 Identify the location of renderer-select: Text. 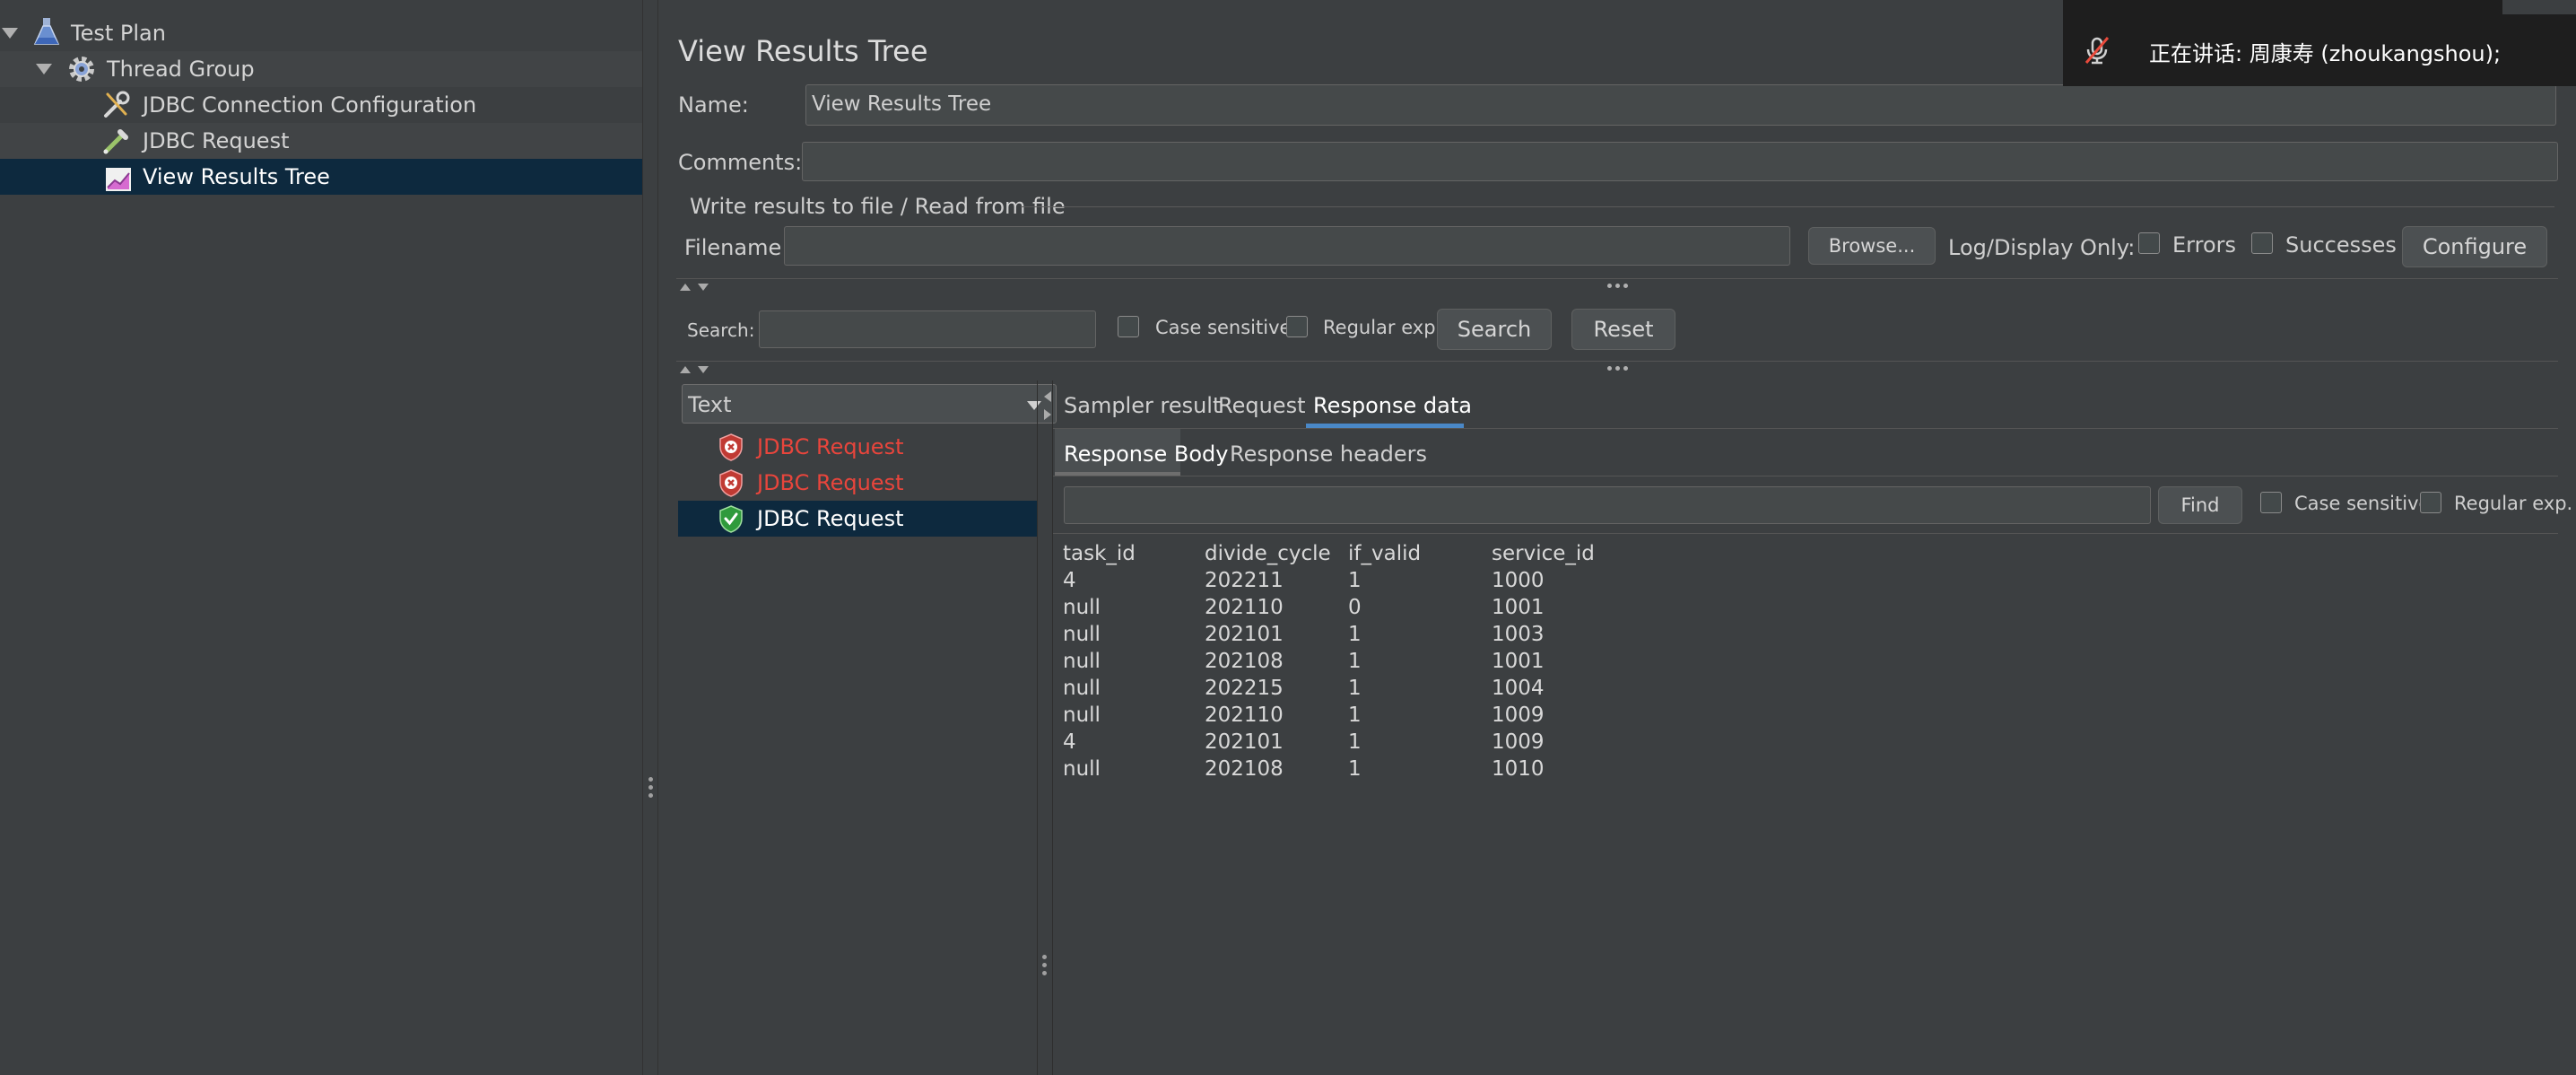
(869, 404).